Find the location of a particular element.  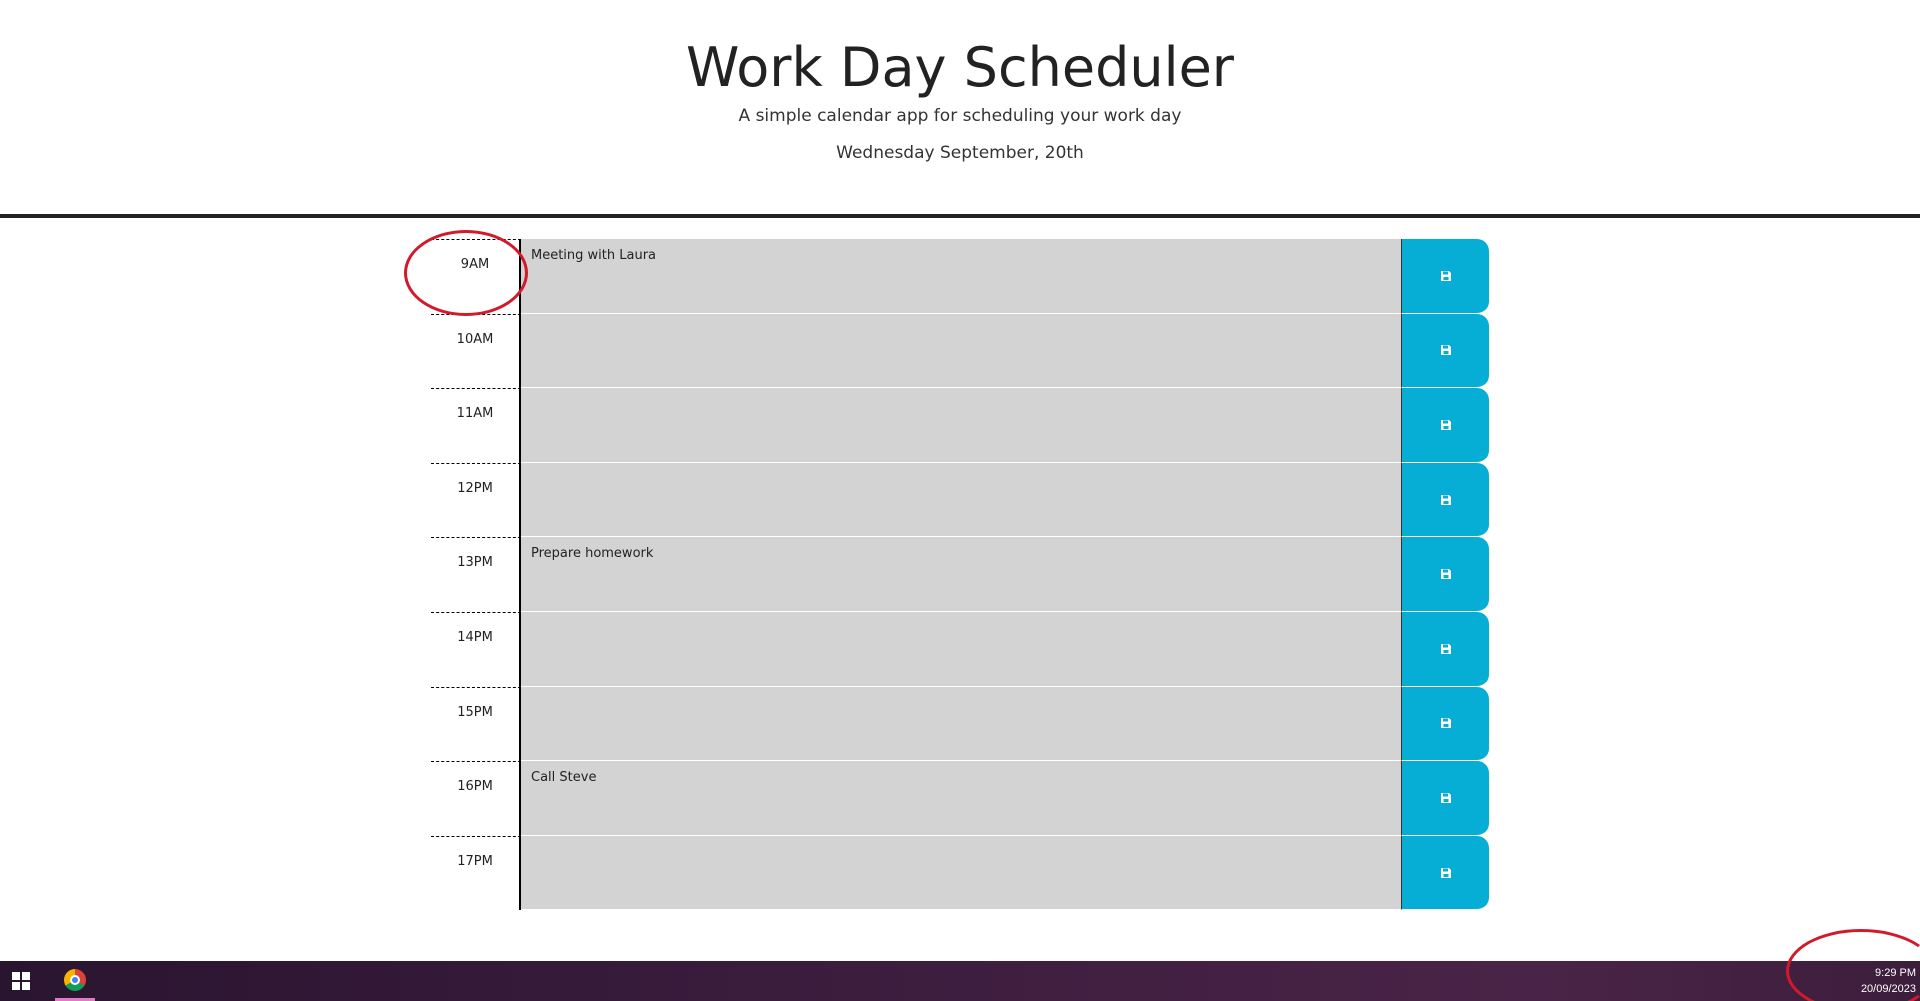

time-block-row: 9AM Meeting with Laura is located at coordinates (960, 276).